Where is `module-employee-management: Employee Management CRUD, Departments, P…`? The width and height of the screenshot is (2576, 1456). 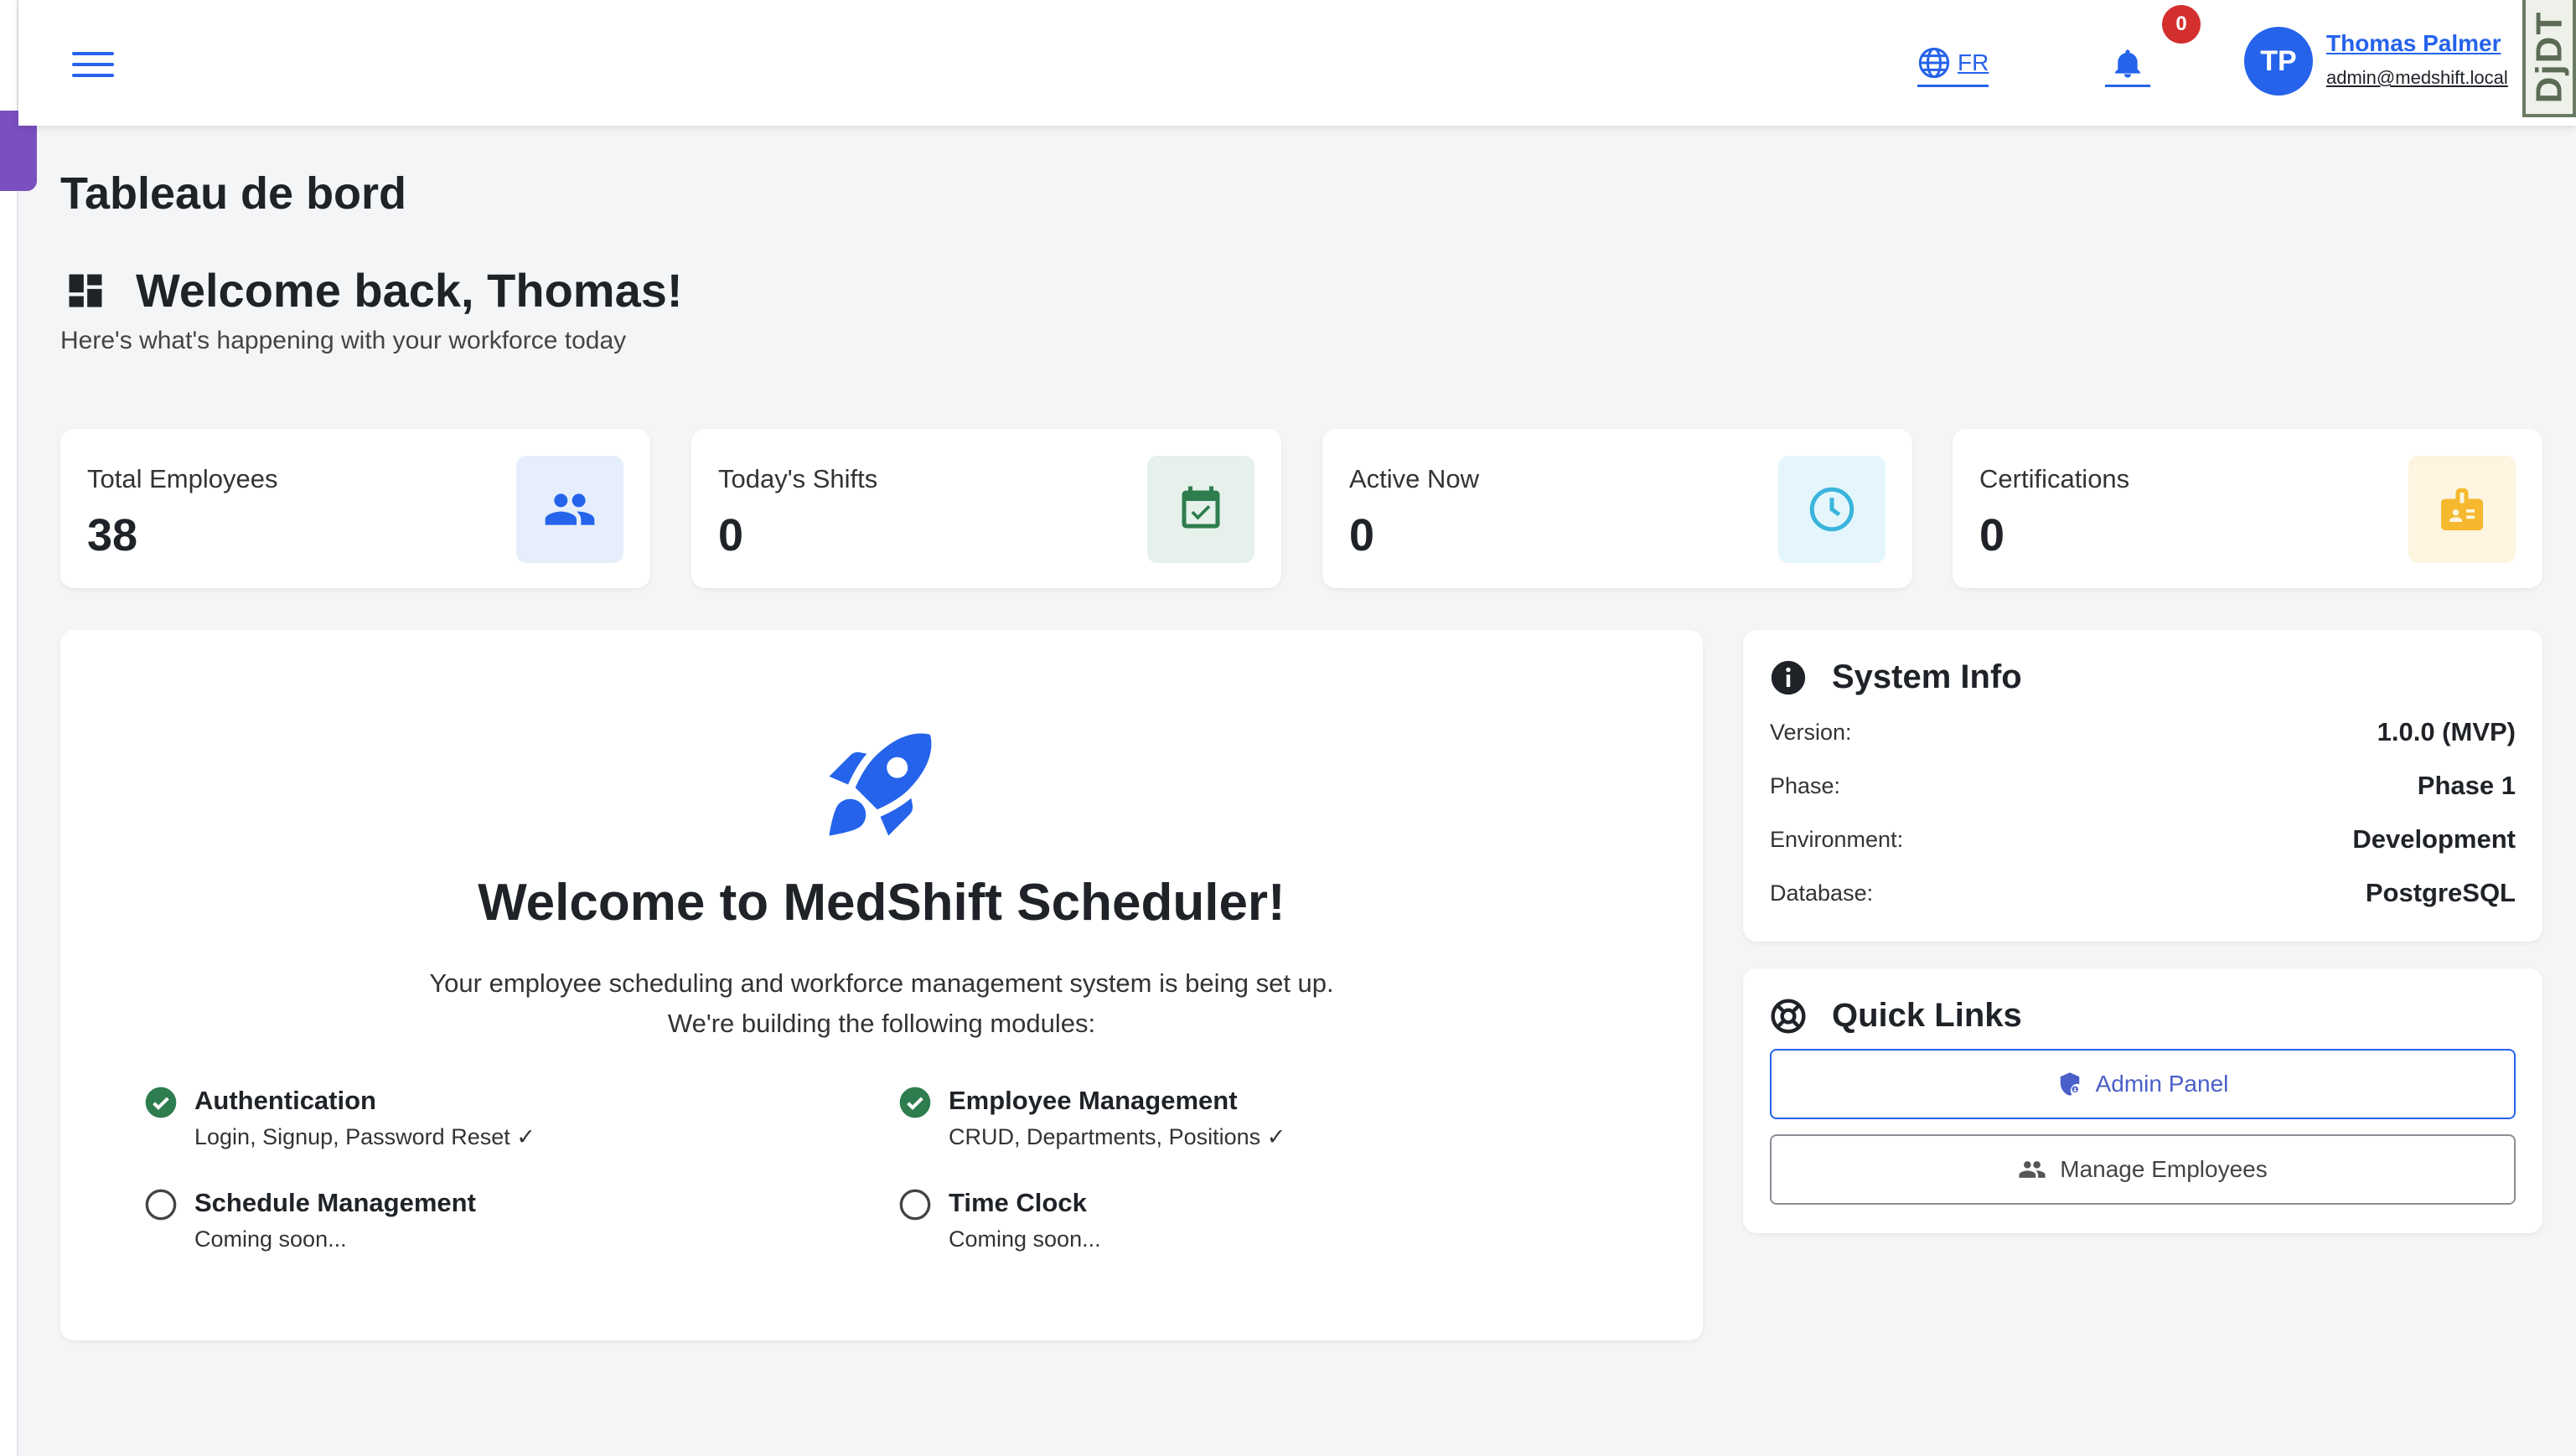 module-employee-management: Employee Management CRUD, Departments, P… is located at coordinates (1091, 1118).